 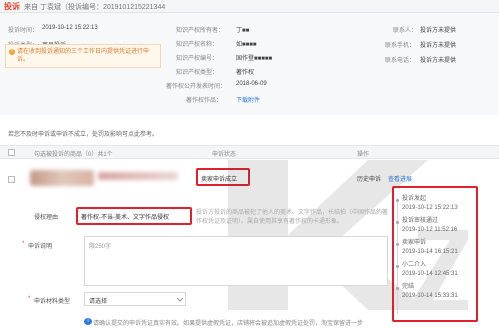 What do you see at coordinates (363, 155) in the screenshot?
I see `col-action-header: 操作` at bounding box center [363, 155].